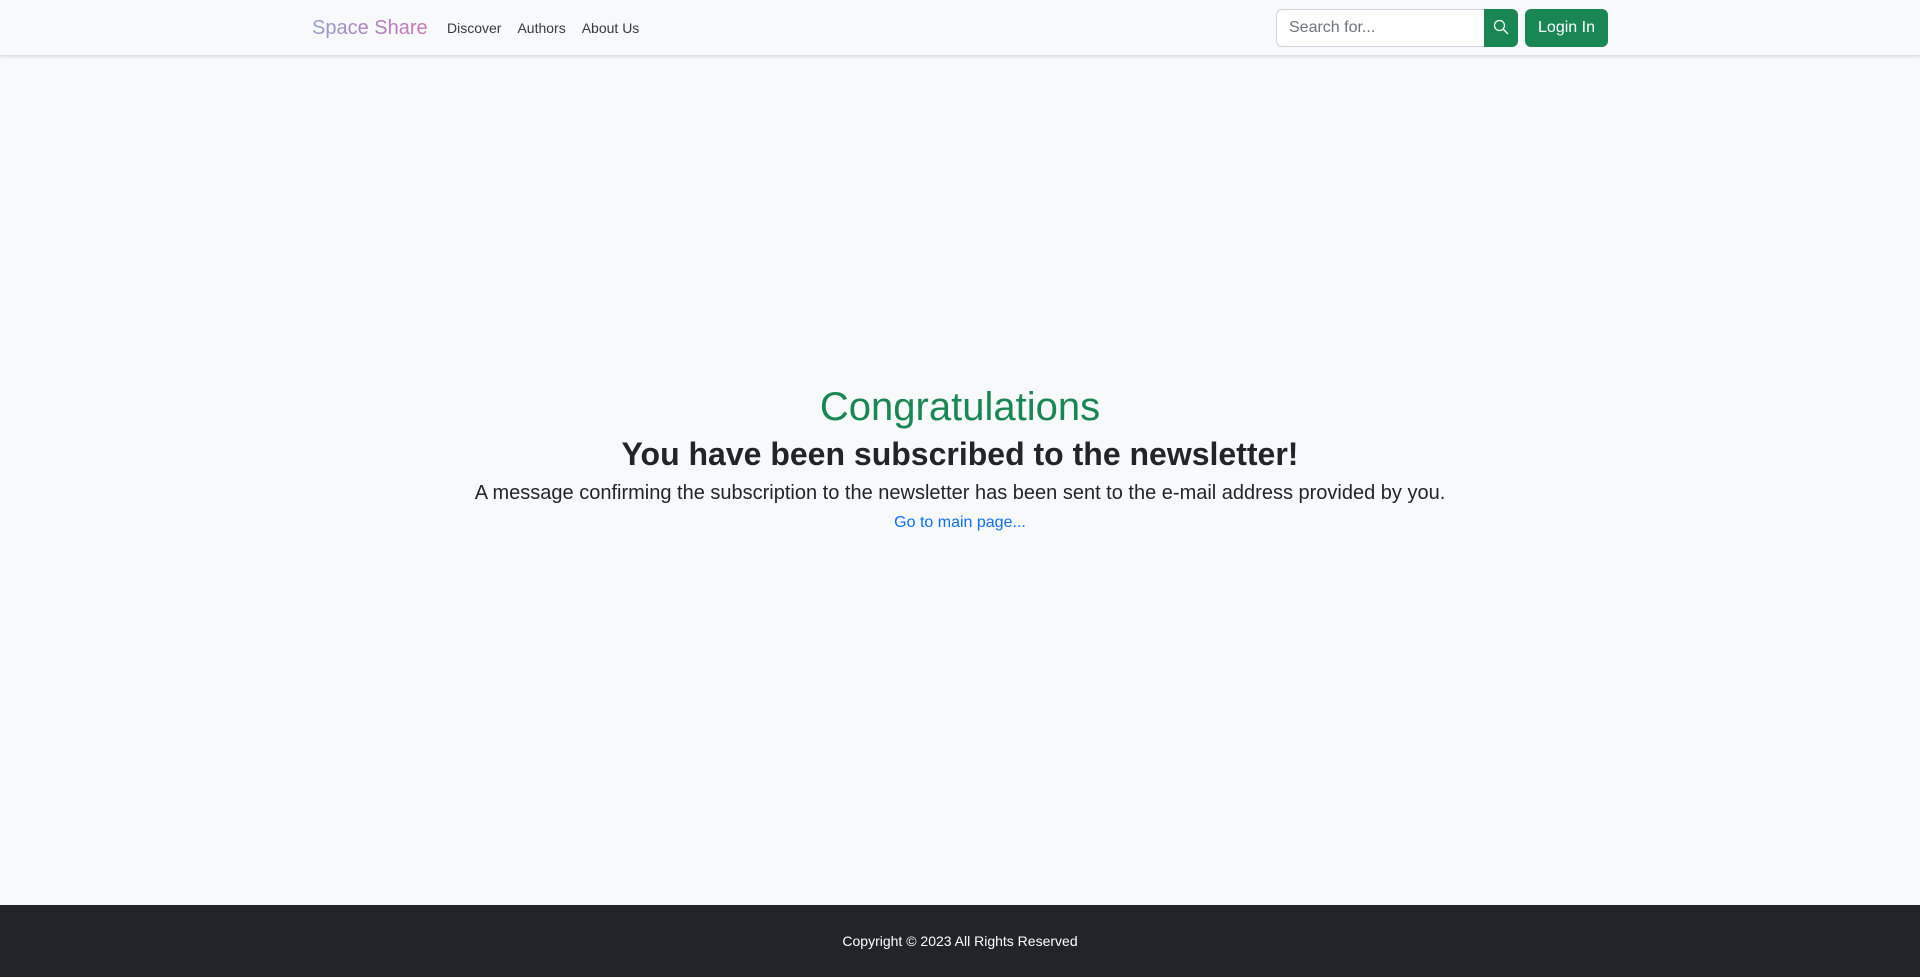 The width and height of the screenshot is (1920, 977). I want to click on nav-link-discover: Discover, so click(474, 28).